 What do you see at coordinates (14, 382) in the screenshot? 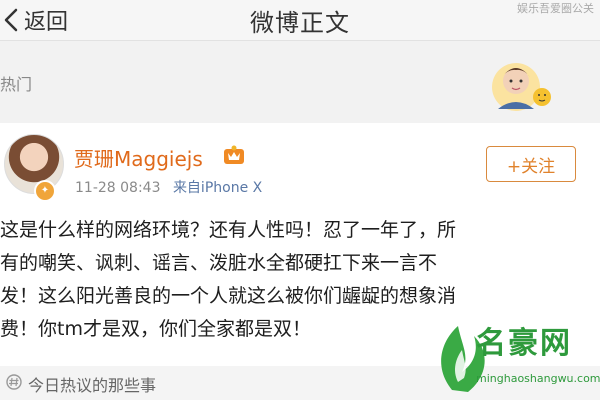
I see `topic-hash-icon` at bounding box center [14, 382].